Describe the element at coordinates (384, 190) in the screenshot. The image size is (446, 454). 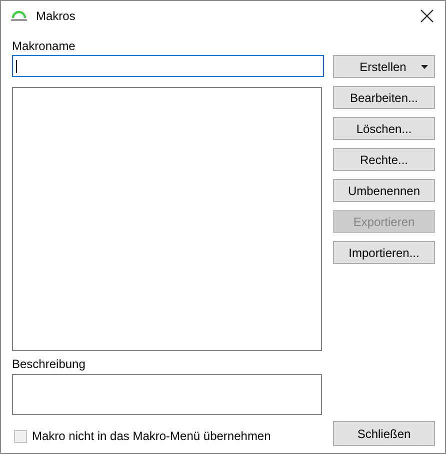
I see `action-button: Umbenennen` at that location.